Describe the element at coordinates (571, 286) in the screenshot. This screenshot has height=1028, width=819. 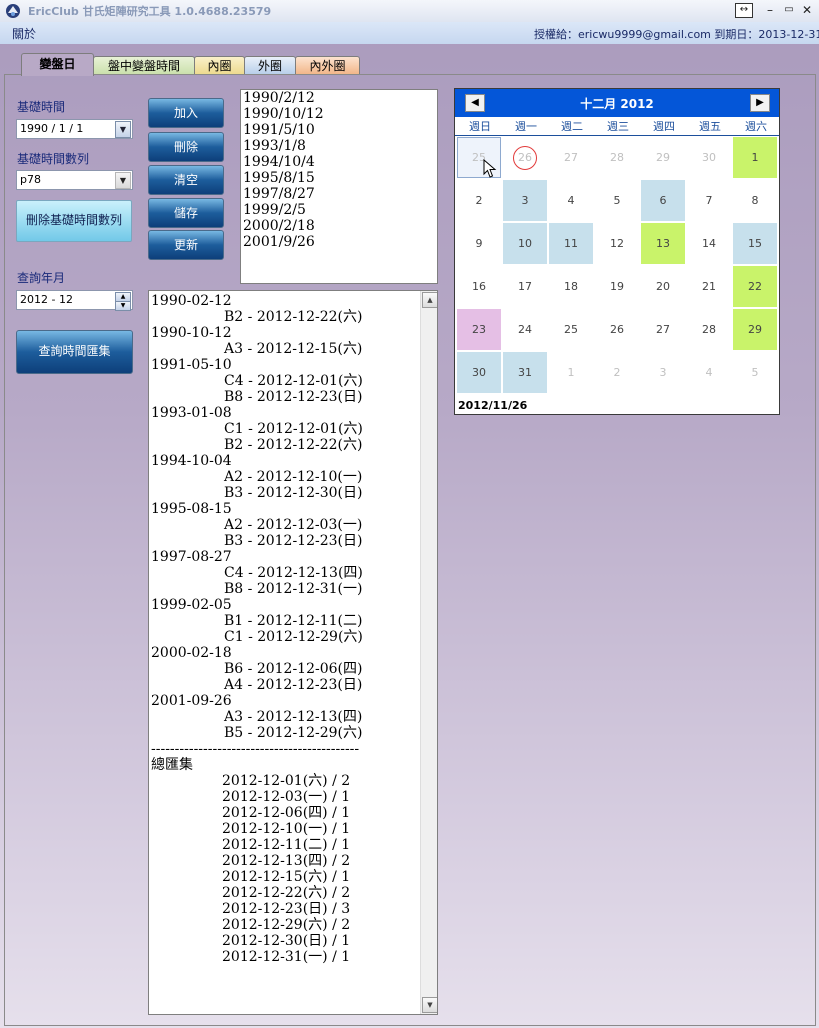
I see `calendar-day-cell: 18` at that location.